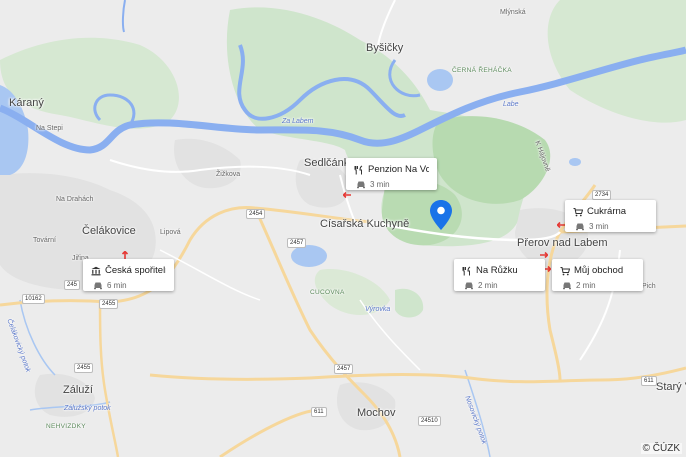  What do you see at coordinates (376, 413) in the screenshot?
I see `place-label: Mochov` at bounding box center [376, 413].